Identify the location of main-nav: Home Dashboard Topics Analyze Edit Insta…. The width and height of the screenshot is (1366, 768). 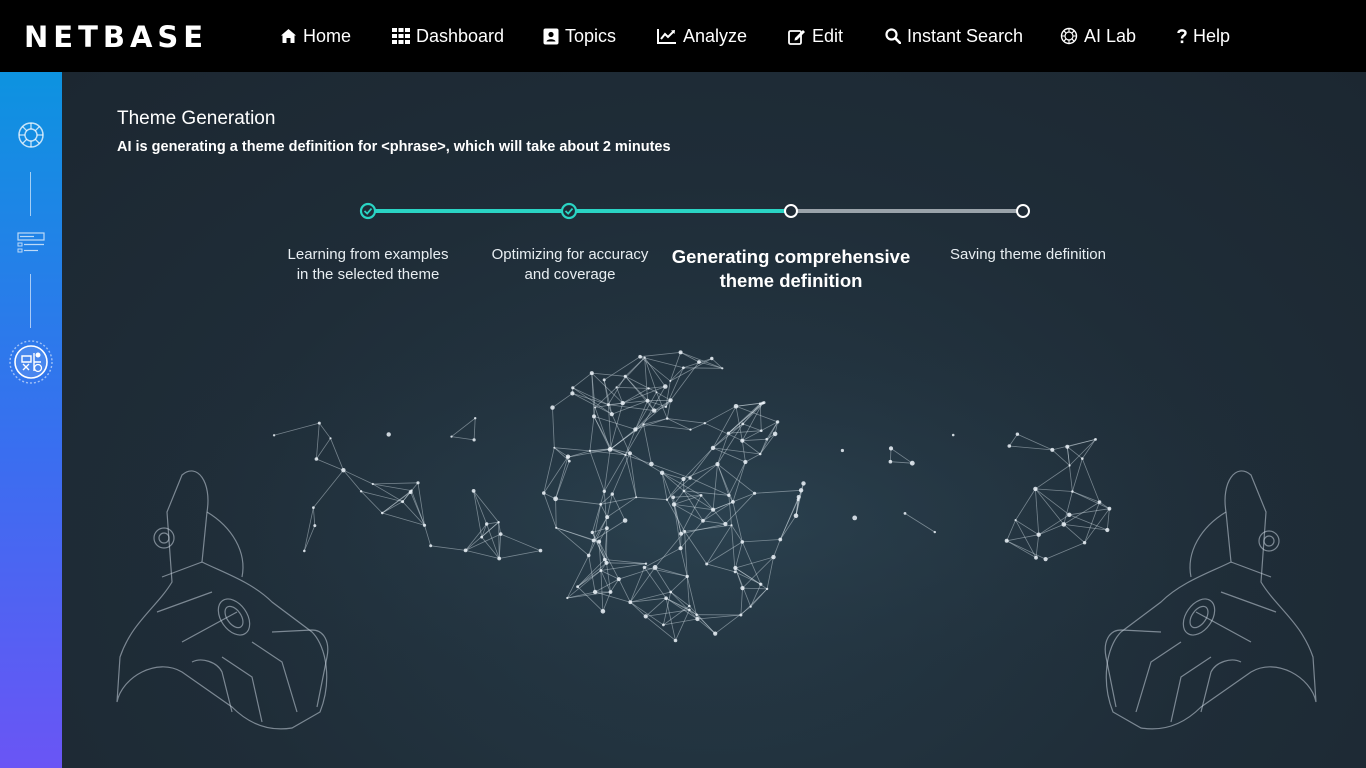
(683, 36).